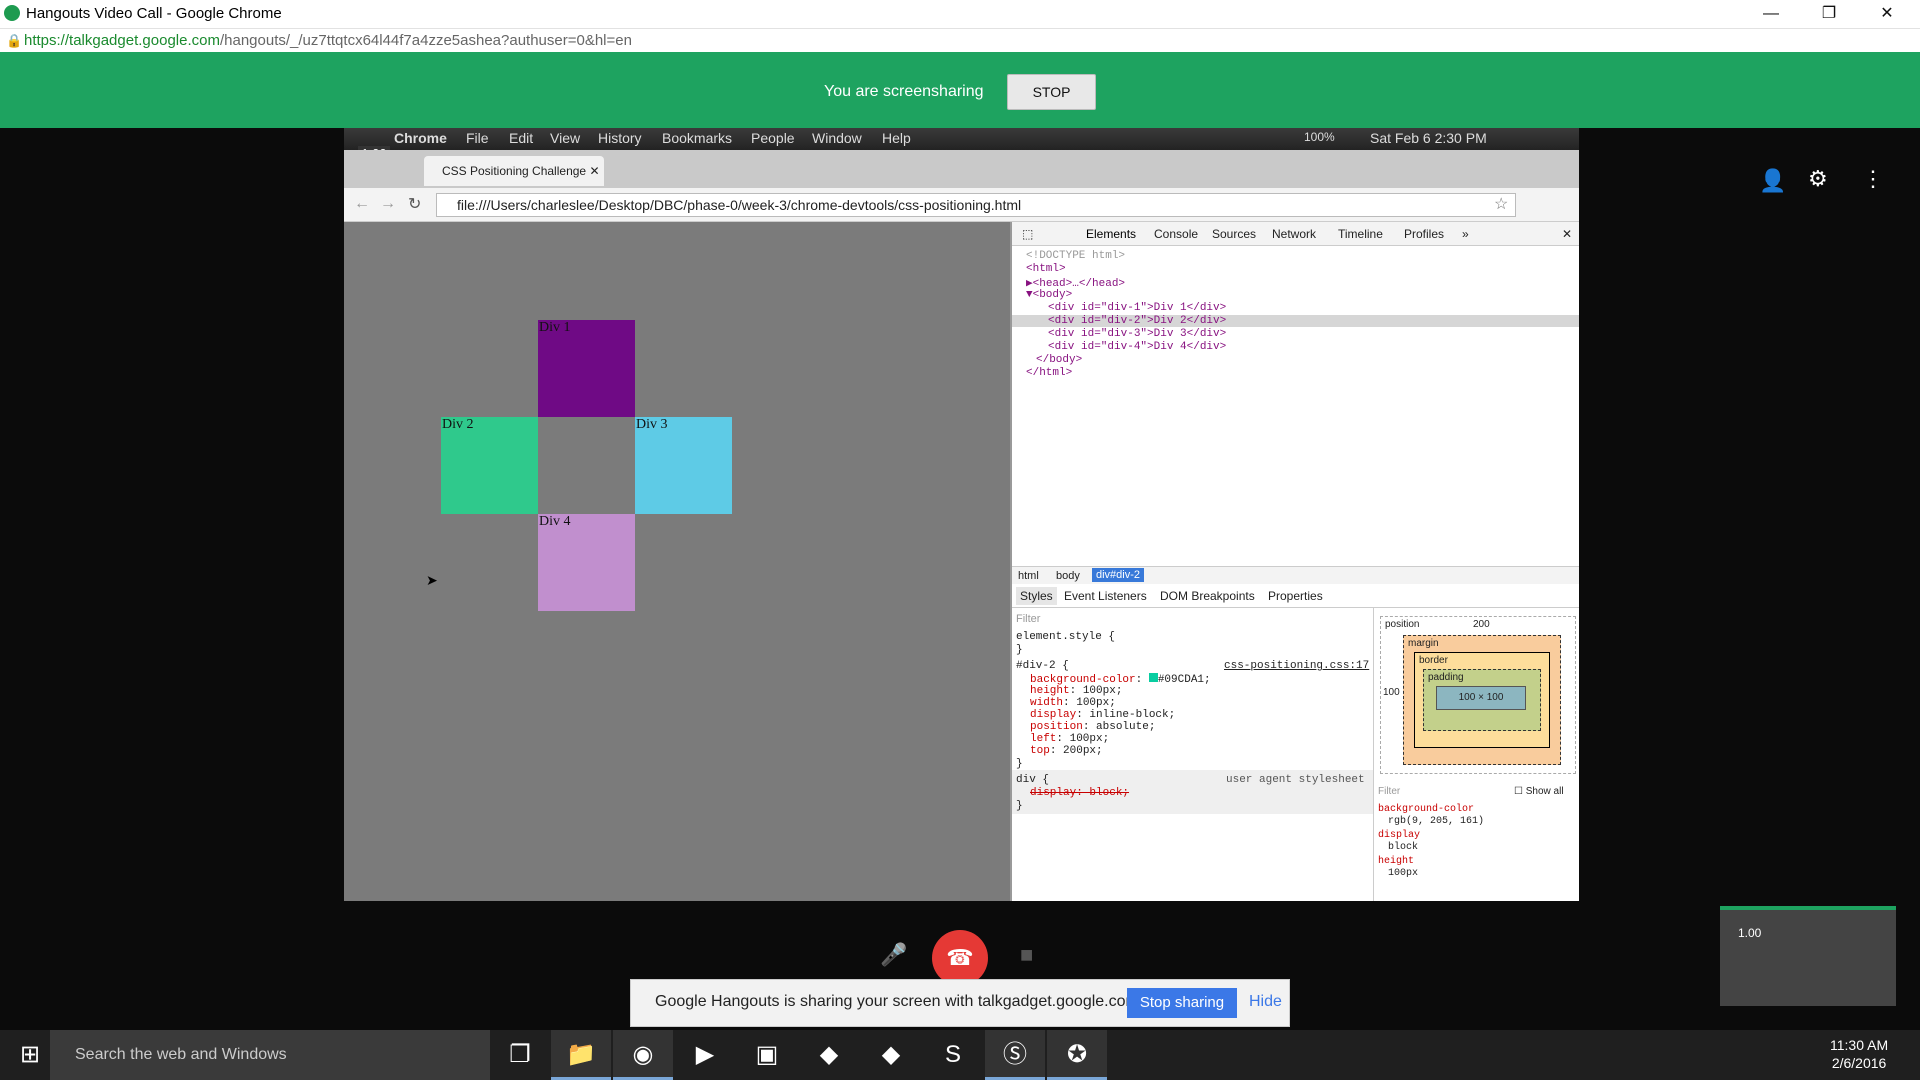  I want to click on tab-console: Console, so click(1176, 234).